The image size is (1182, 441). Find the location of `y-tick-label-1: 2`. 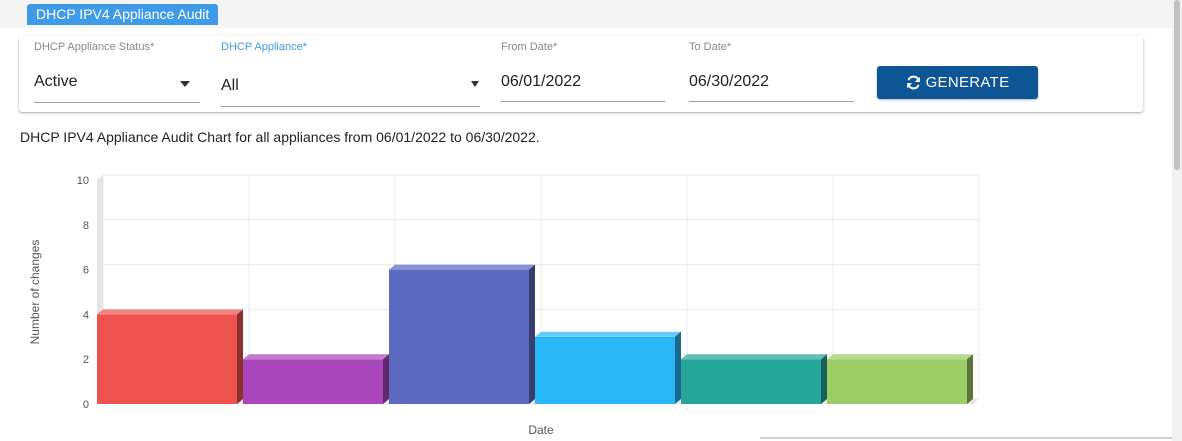

y-tick-label-1: 2 is located at coordinates (86, 360).